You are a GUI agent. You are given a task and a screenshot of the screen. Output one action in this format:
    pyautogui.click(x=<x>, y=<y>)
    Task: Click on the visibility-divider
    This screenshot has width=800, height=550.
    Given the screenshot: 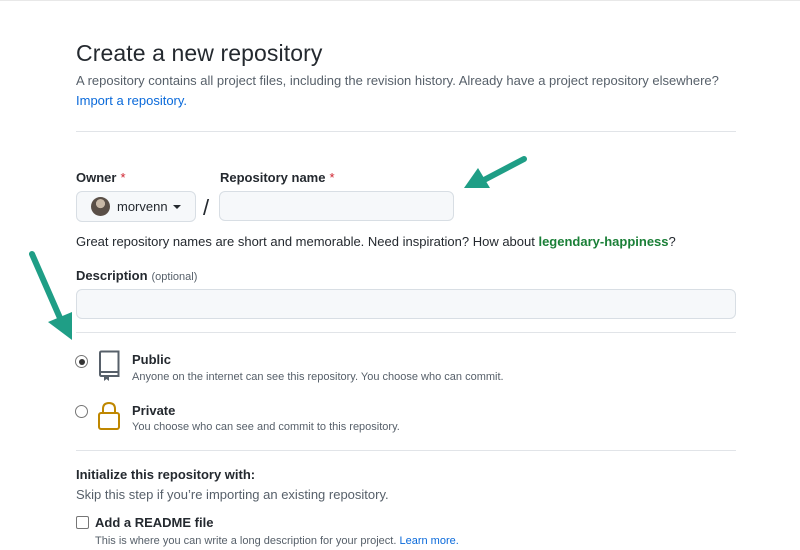 What is the action you would take?
    pyautogui.click(x=406, y=450)
    